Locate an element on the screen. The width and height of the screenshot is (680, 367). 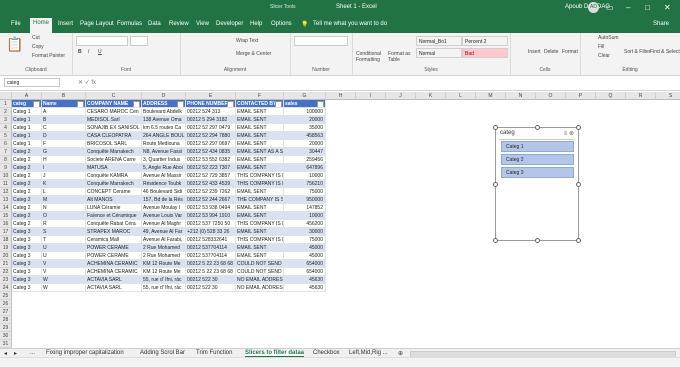
table-cell: 950000 is located at coordinates (305, 200).